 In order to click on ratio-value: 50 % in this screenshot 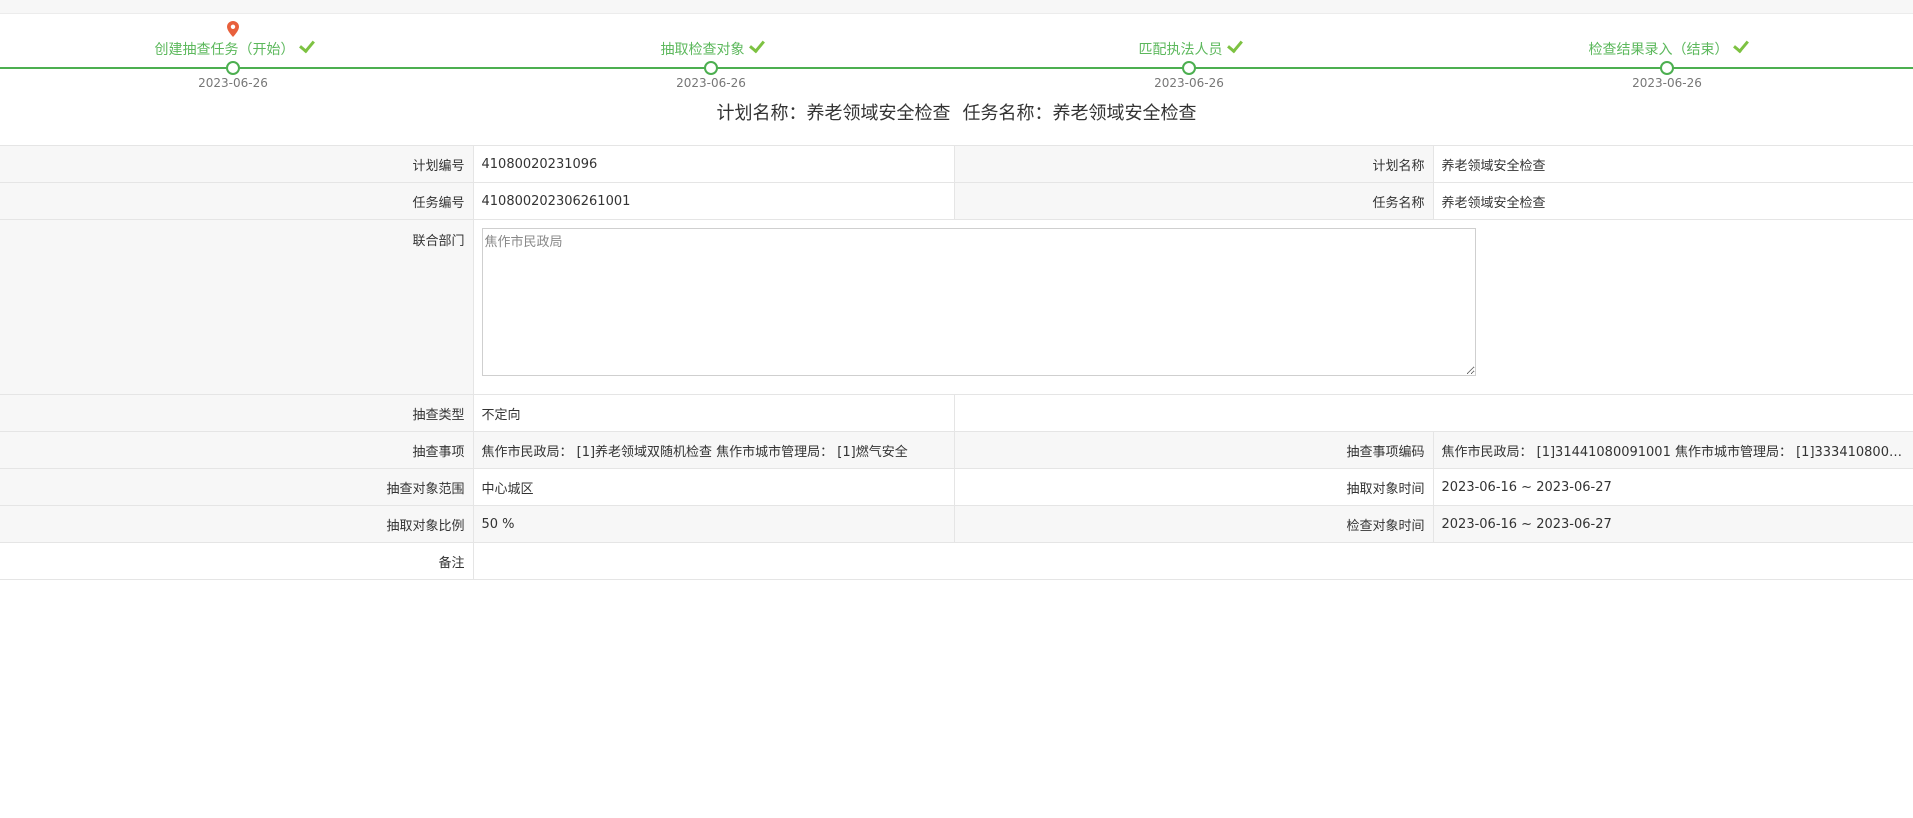, I will do `click(713, 524)`.